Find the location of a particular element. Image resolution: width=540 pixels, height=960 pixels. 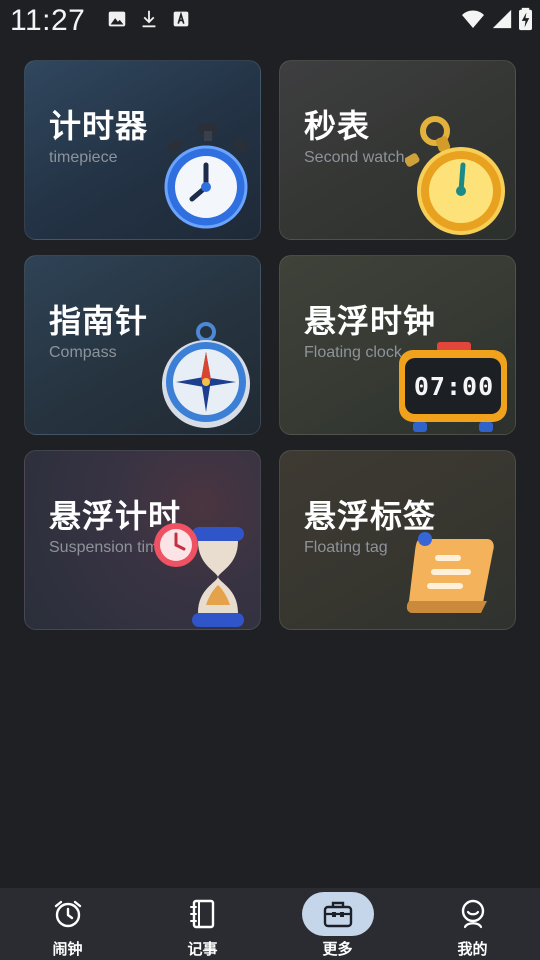

clock-display-text: 07:00 is located at coordinates (454, 386).